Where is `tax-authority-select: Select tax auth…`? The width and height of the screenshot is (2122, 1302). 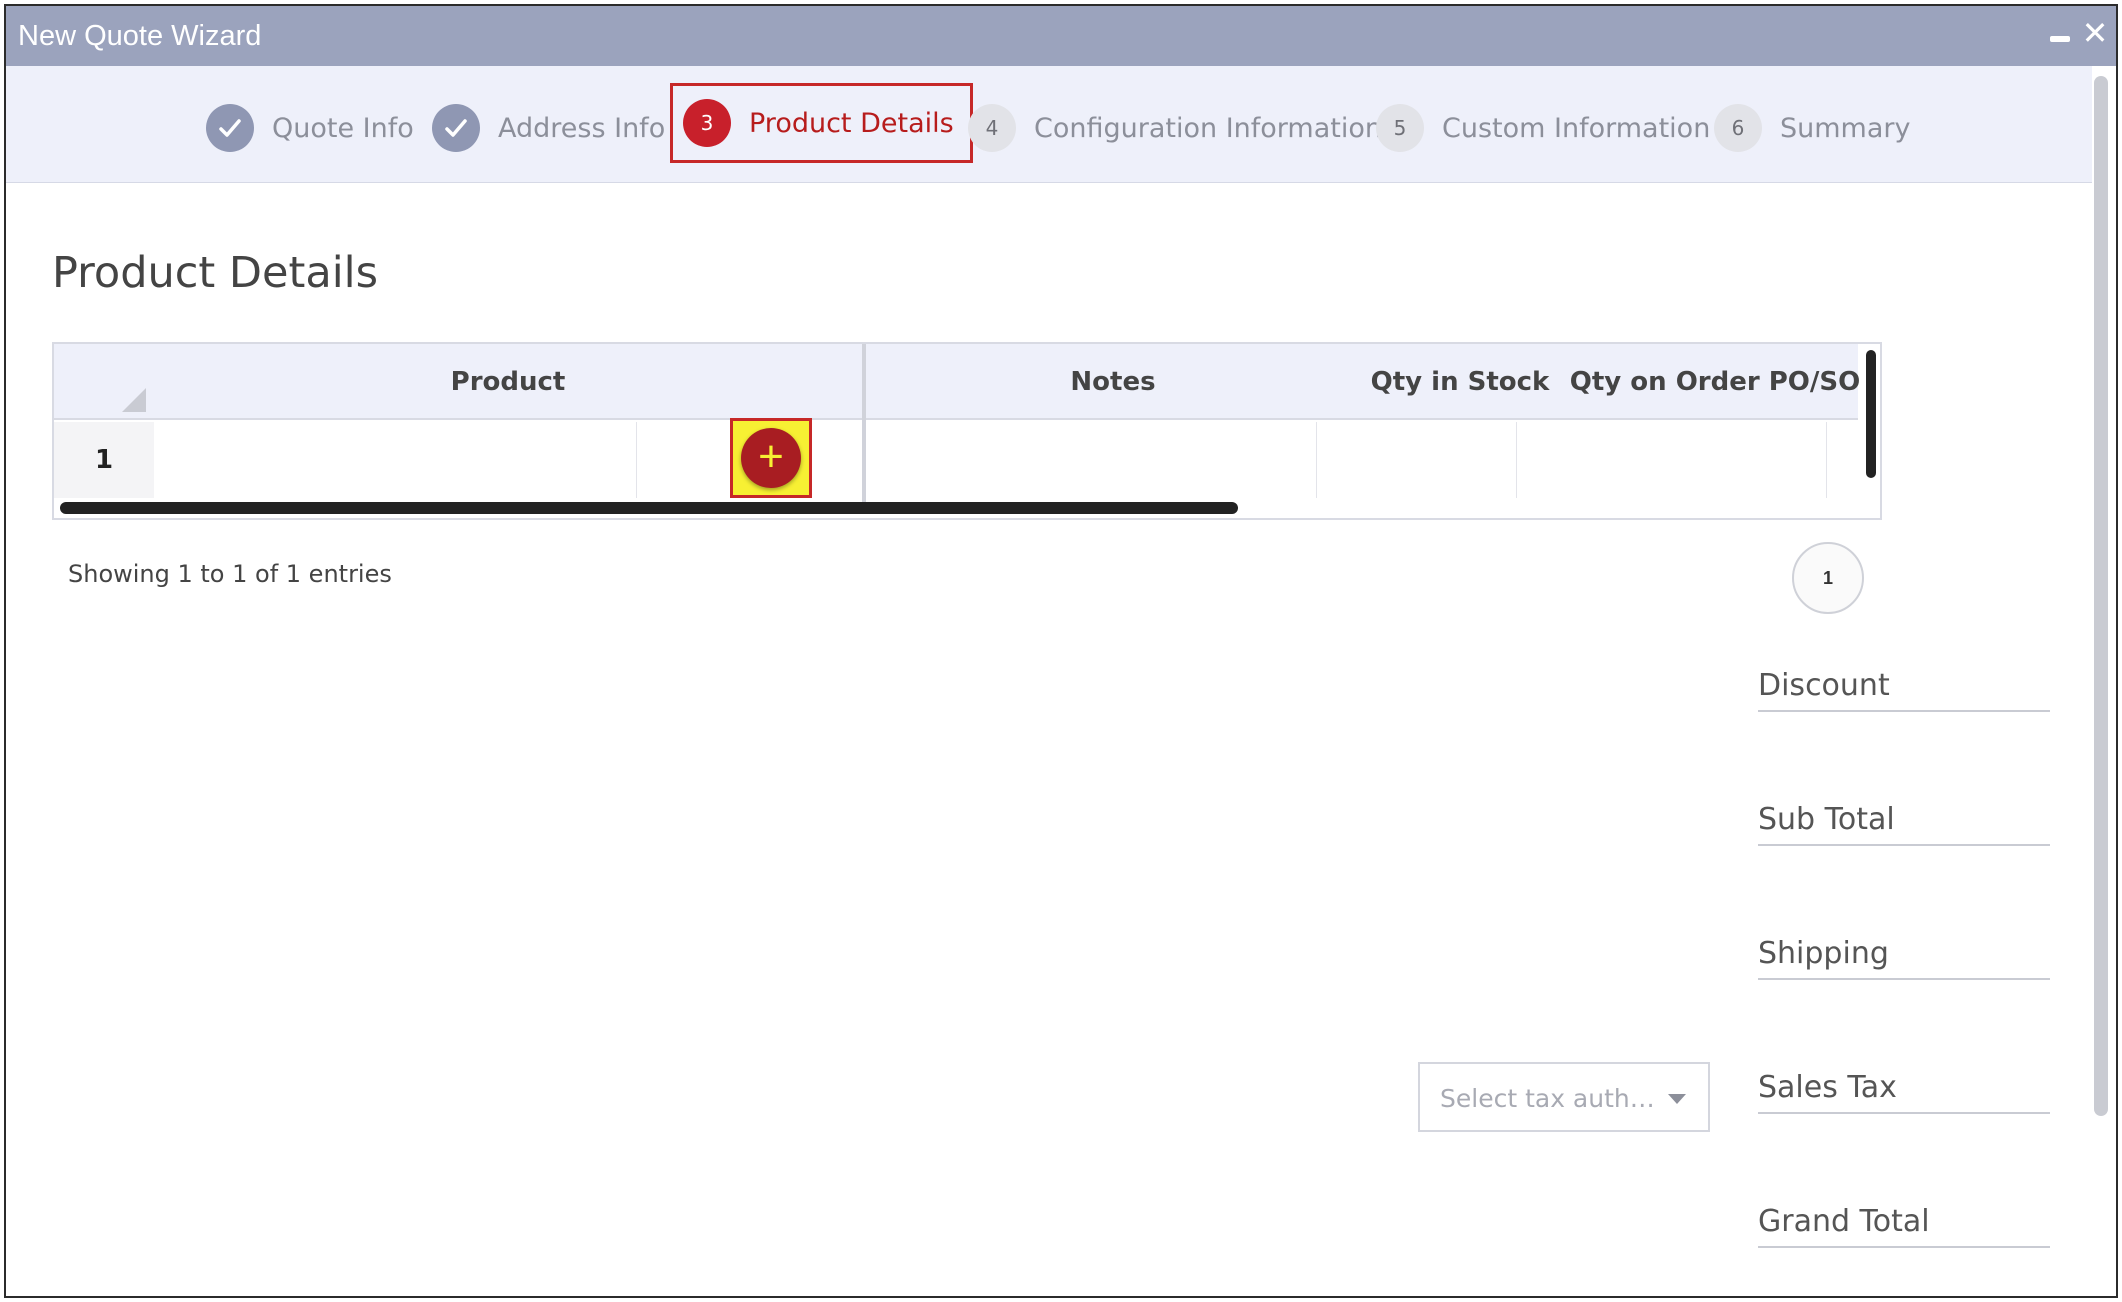 tax-authority-select: Select tax auth… is located at coordinates (1564, 1097).